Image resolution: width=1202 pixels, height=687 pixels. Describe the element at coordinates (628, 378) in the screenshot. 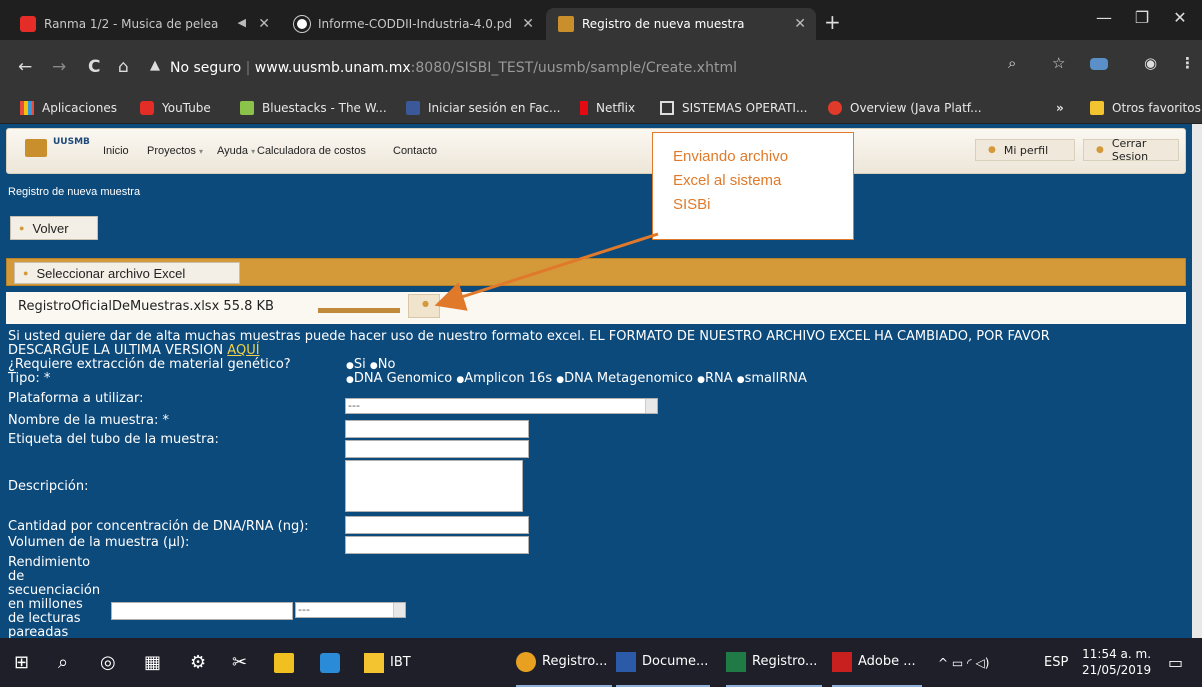

I see `radio-label: DNA Metagenomico` at that location.